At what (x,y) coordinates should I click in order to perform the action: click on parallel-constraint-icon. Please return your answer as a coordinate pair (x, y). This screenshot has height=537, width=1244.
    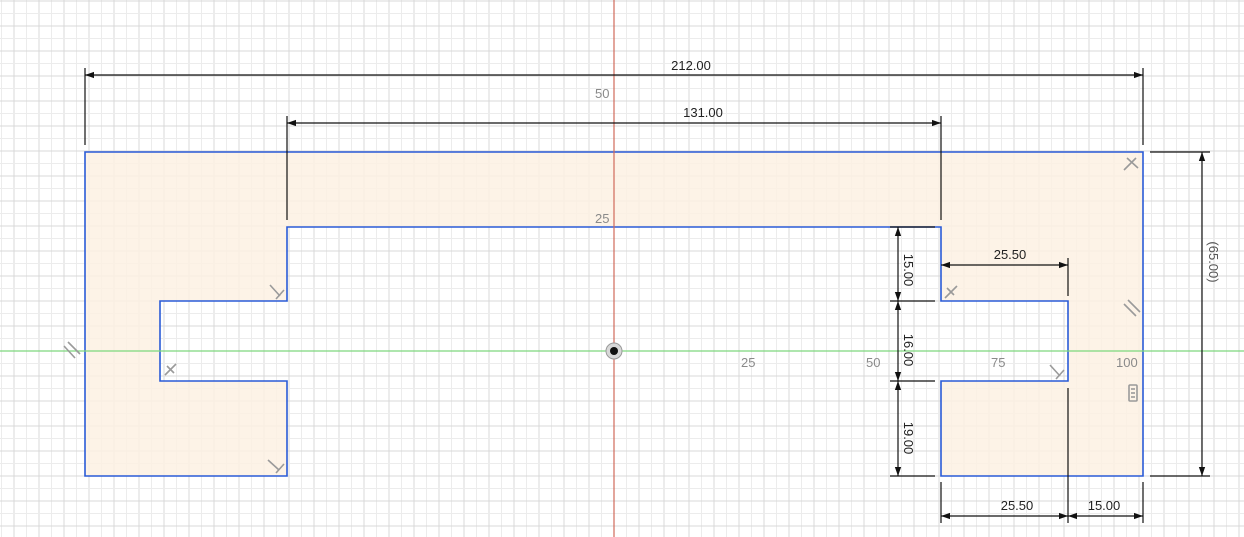
    Looking at the image, I should click on (72, 350).